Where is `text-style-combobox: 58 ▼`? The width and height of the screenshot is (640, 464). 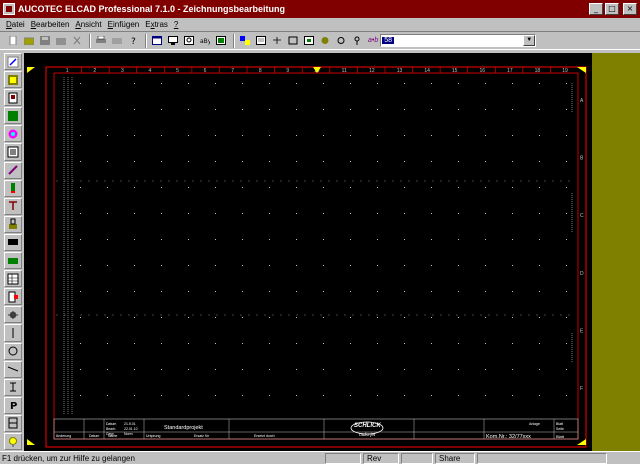 text-style-combobox: 58 ▼ is located at coordinates (458, 40).